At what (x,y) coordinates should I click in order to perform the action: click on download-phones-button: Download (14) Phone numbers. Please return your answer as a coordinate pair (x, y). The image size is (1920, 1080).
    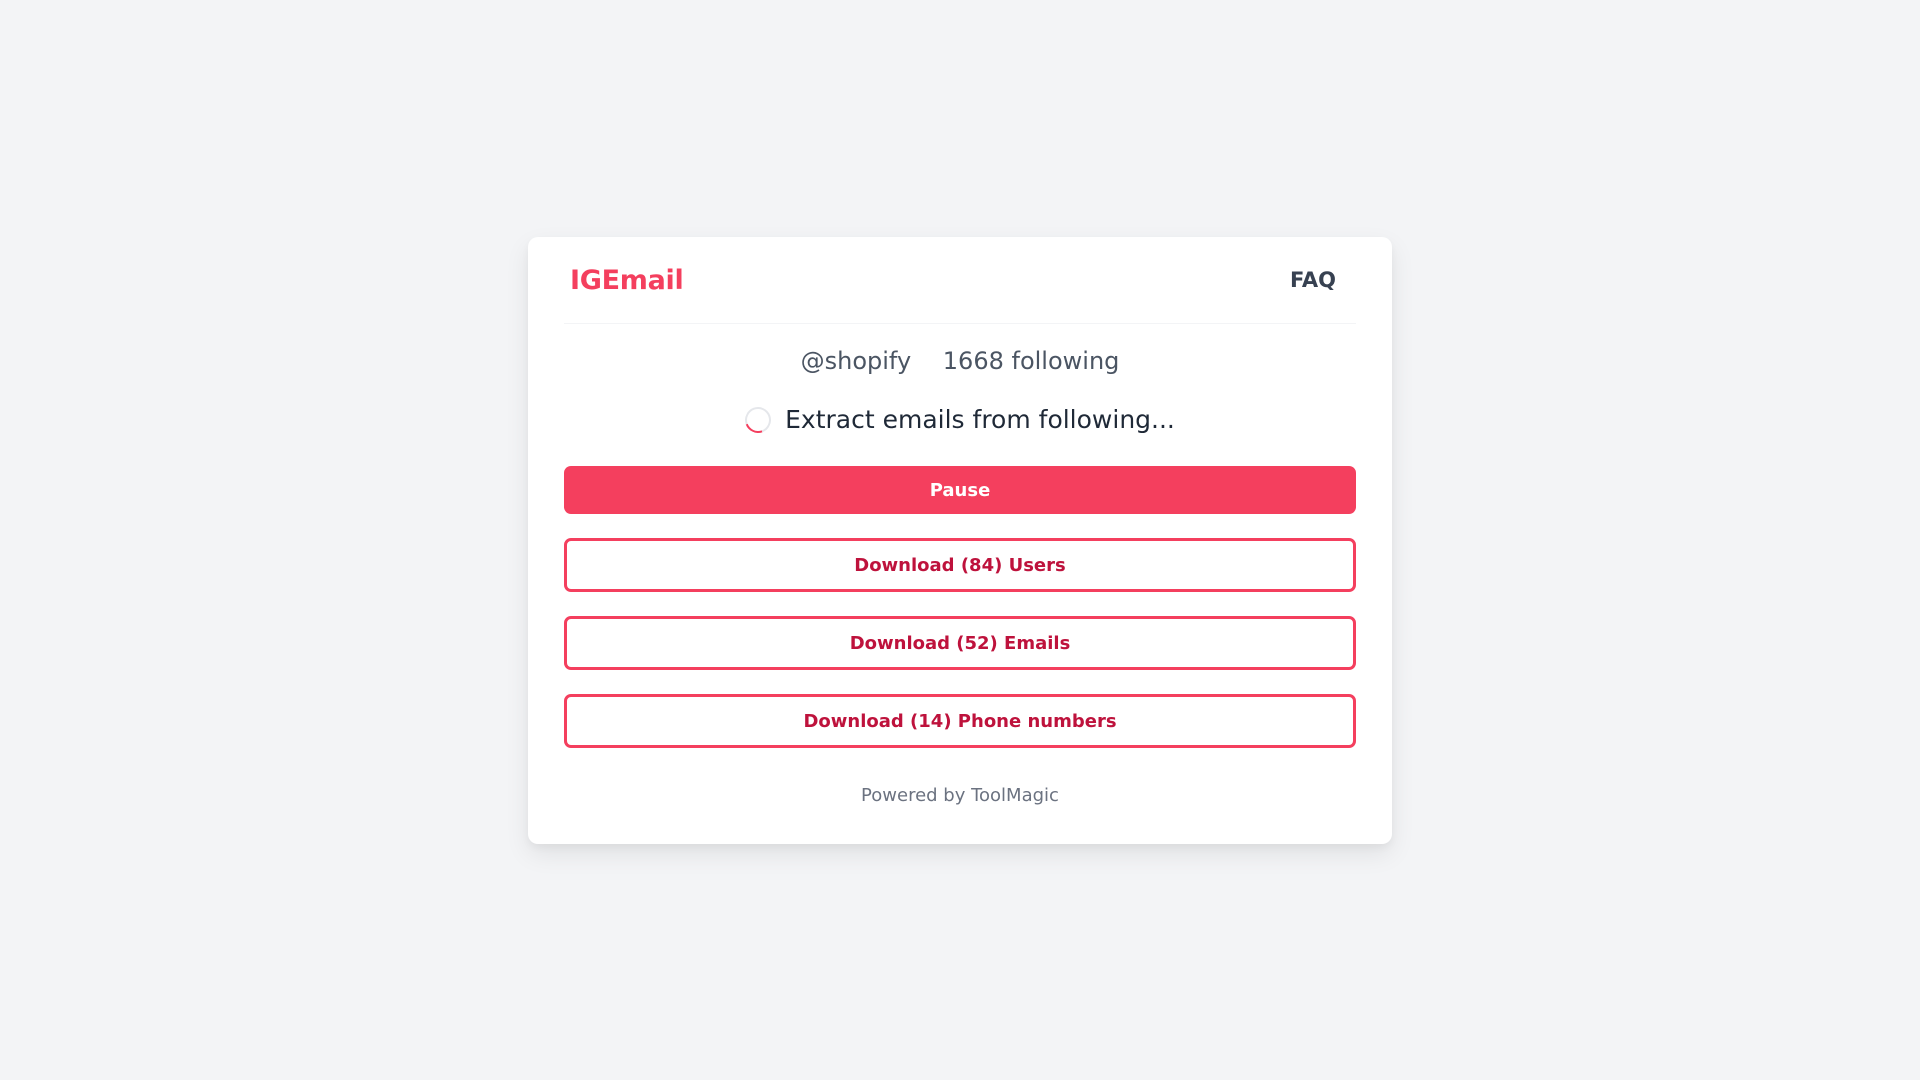
    Looking at the image, I should click on (960, 721).